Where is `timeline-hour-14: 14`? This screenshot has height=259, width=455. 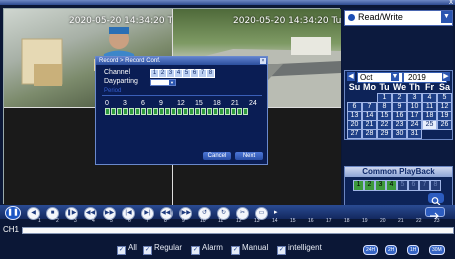
timeline-hour-14: 14 is located at coordinates (275, 221).